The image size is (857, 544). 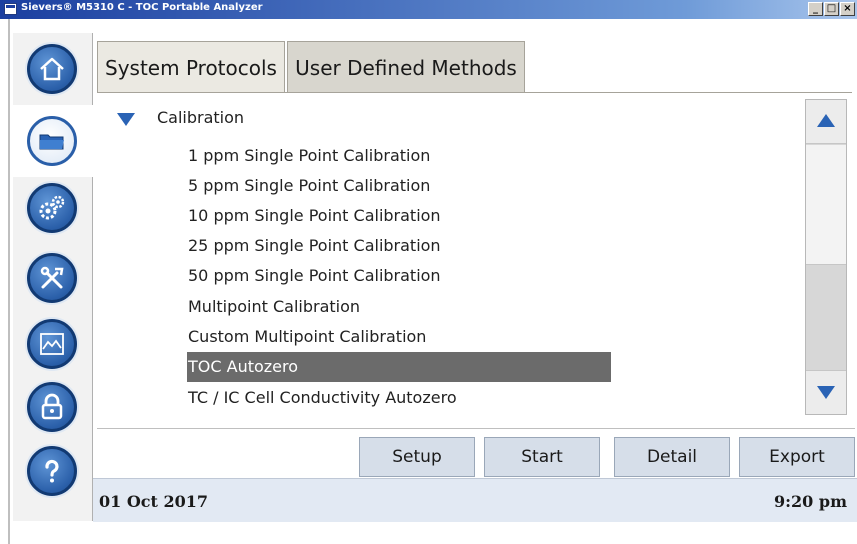 I want to click on window-frame, so click(x=9, y=281).